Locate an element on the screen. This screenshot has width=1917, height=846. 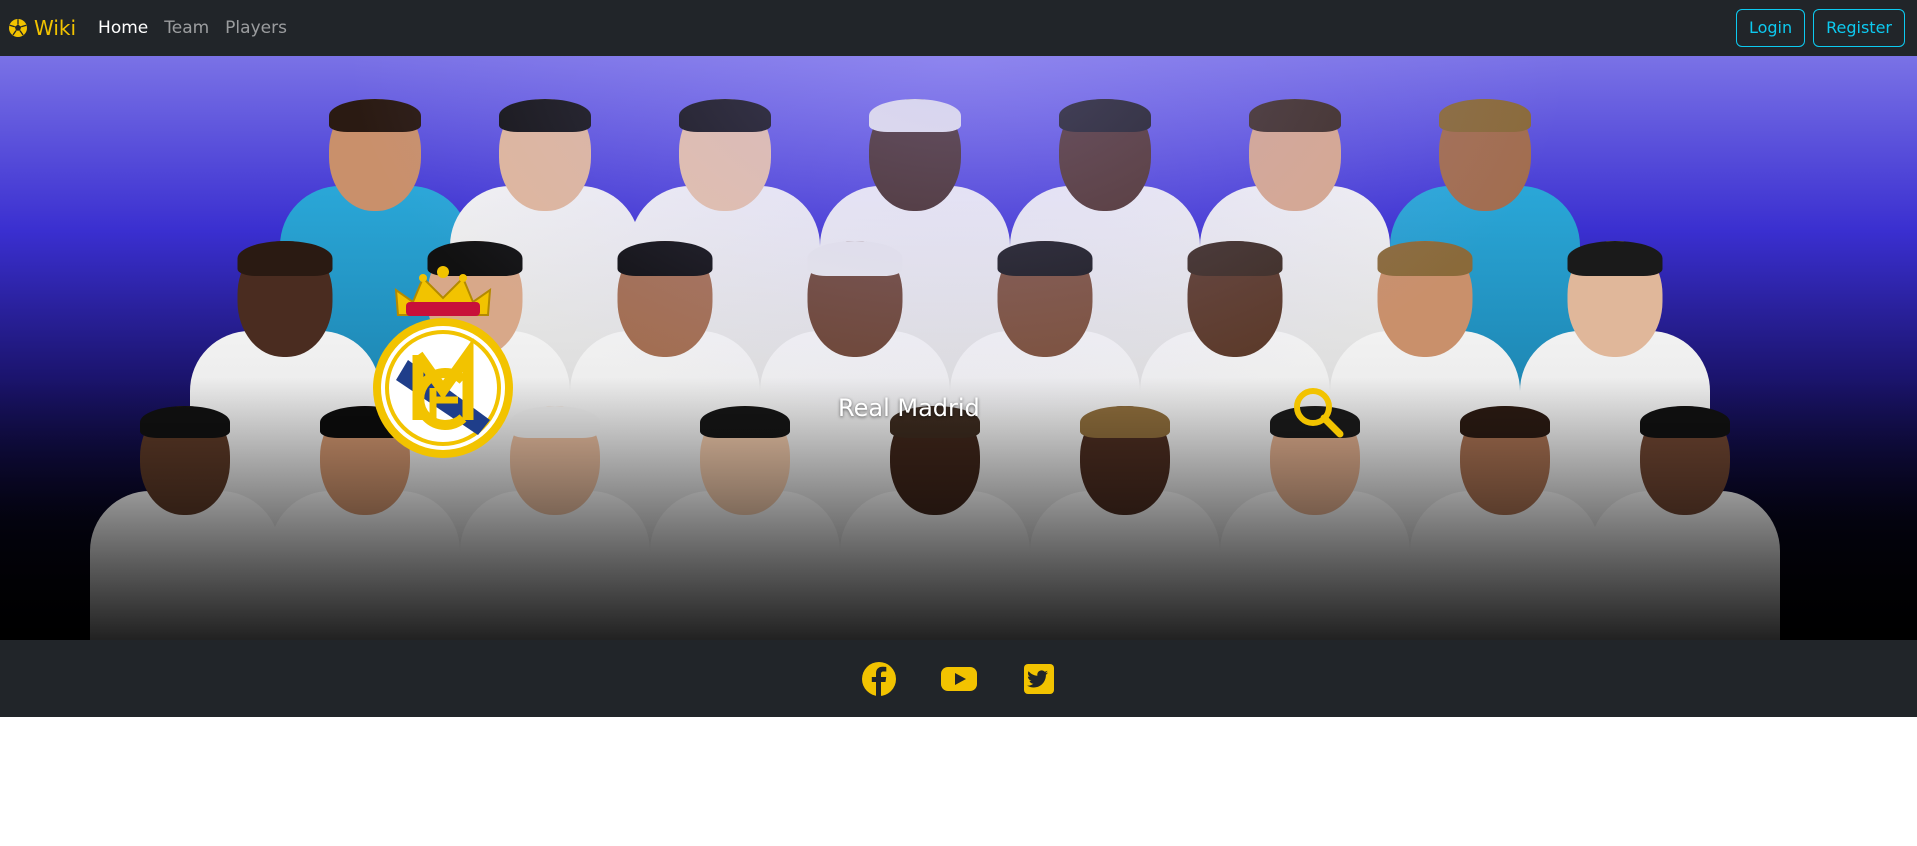
hero-title: Real Madrid is located at coordinates (909, 408).